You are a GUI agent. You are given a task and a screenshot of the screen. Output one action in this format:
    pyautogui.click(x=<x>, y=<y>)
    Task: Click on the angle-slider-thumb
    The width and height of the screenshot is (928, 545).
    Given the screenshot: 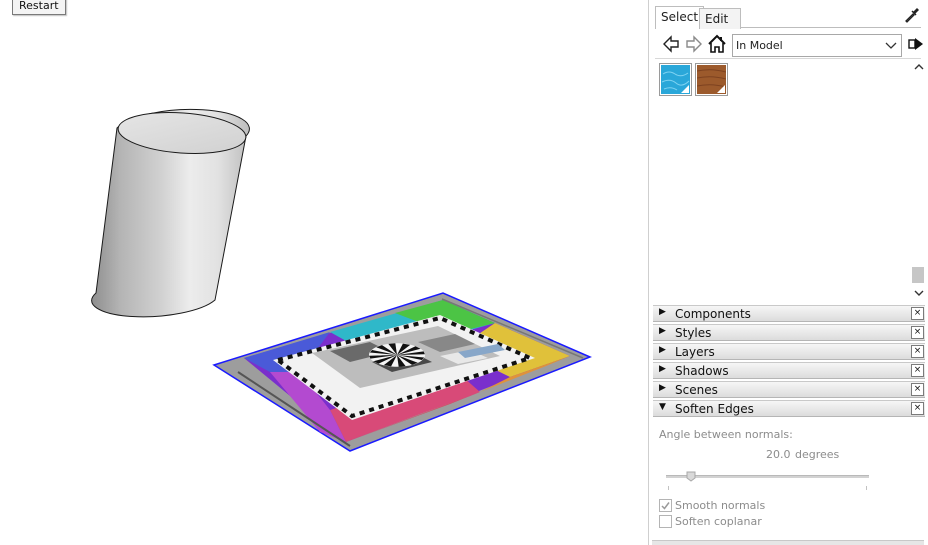 What is the action you would take?
    pyautogui.click(x=691, y=476)
    